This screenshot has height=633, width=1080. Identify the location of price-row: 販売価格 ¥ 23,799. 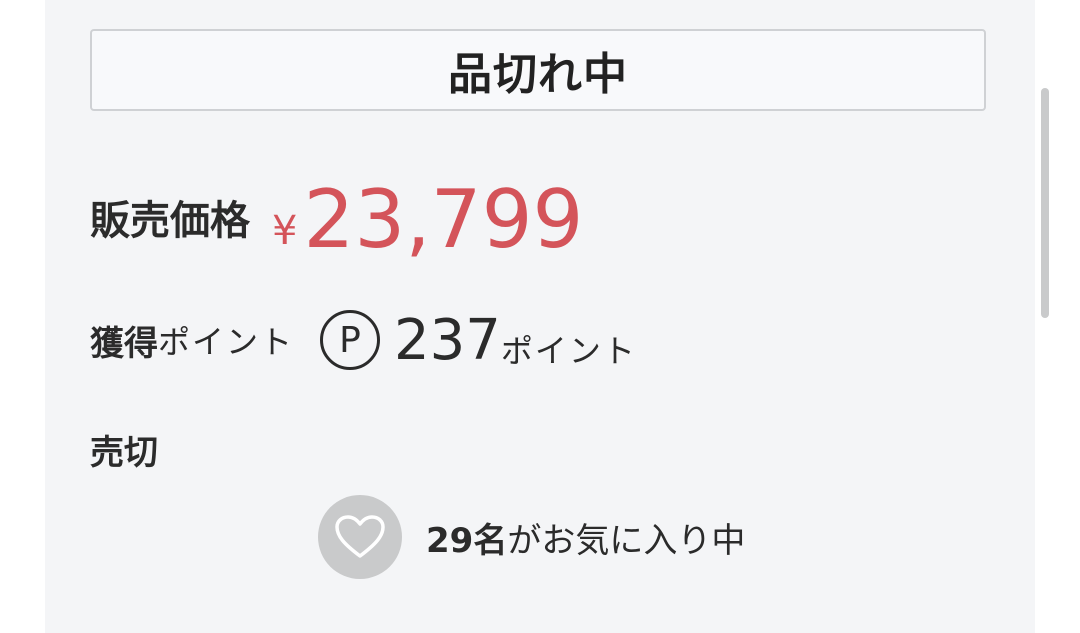
(336, 223).